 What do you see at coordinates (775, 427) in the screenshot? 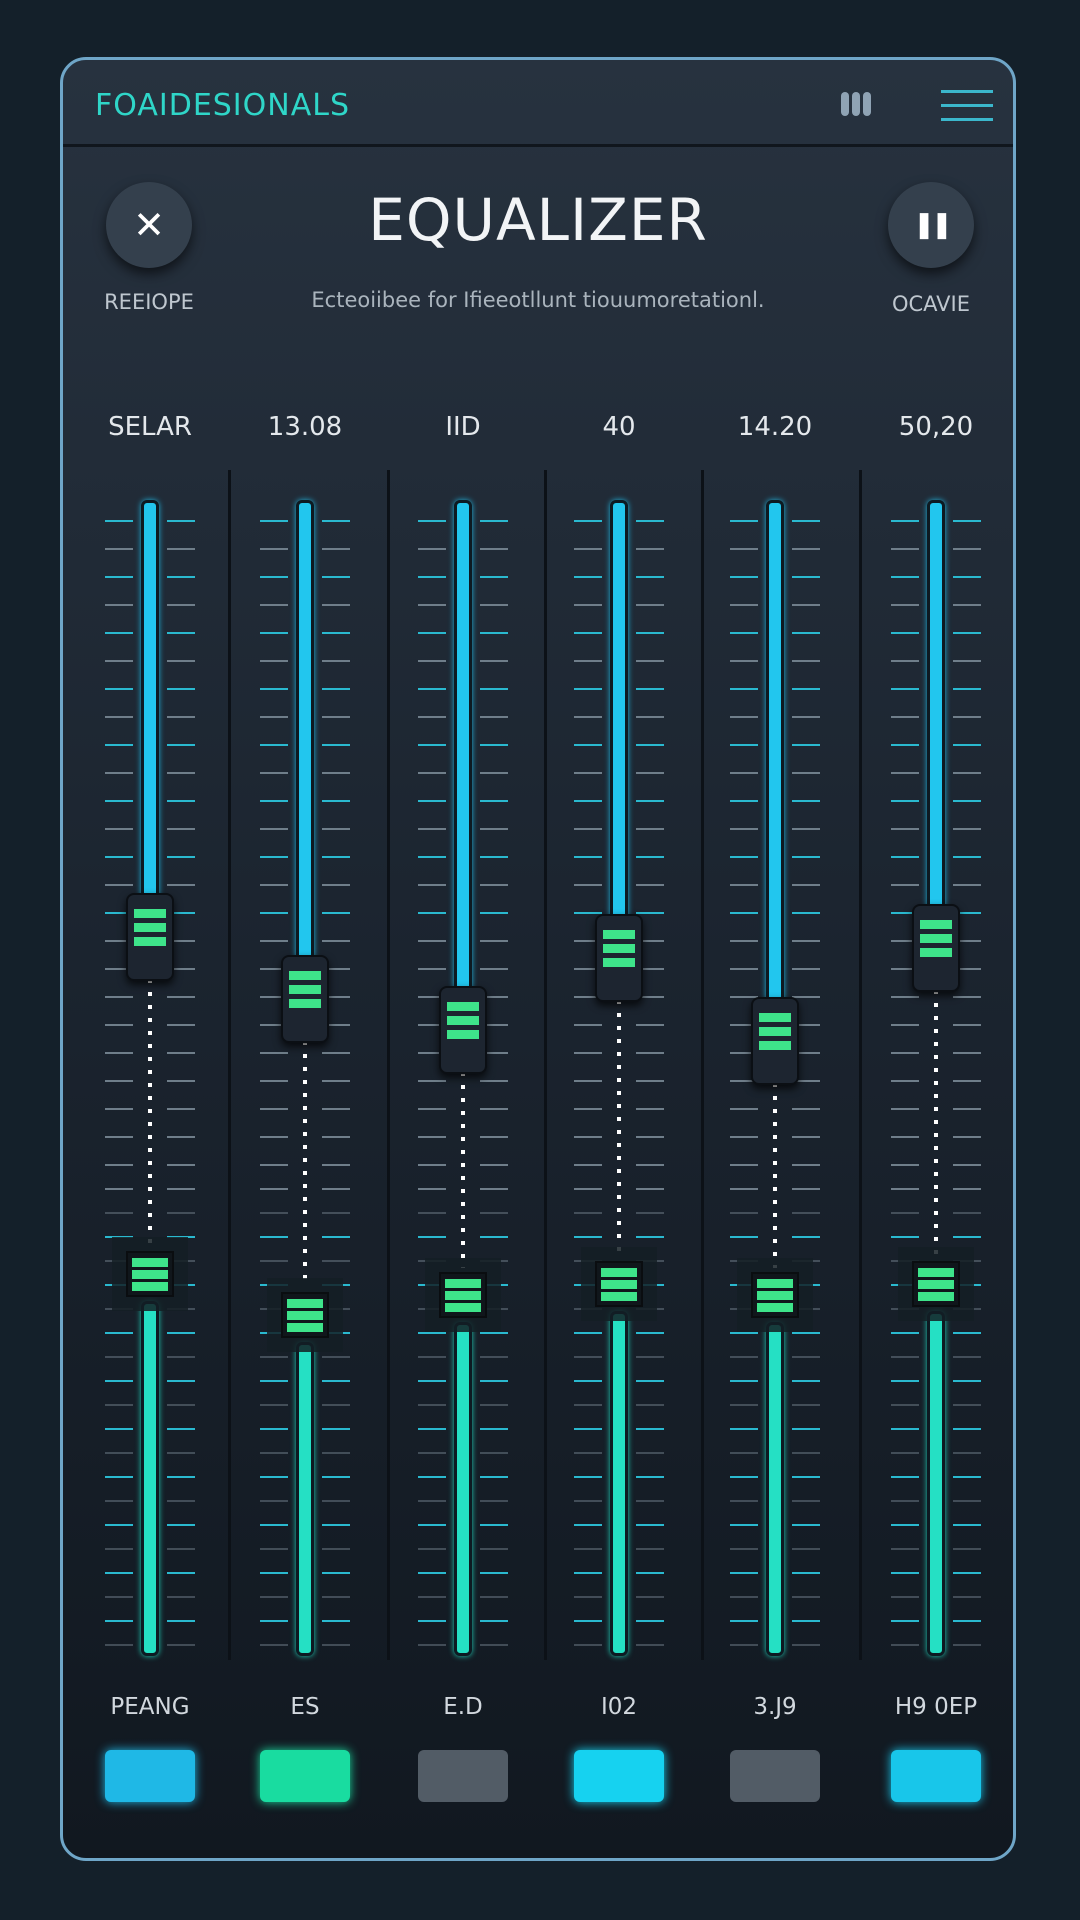
I see `channel-value: 14.20` at bounding box center [775, 427].